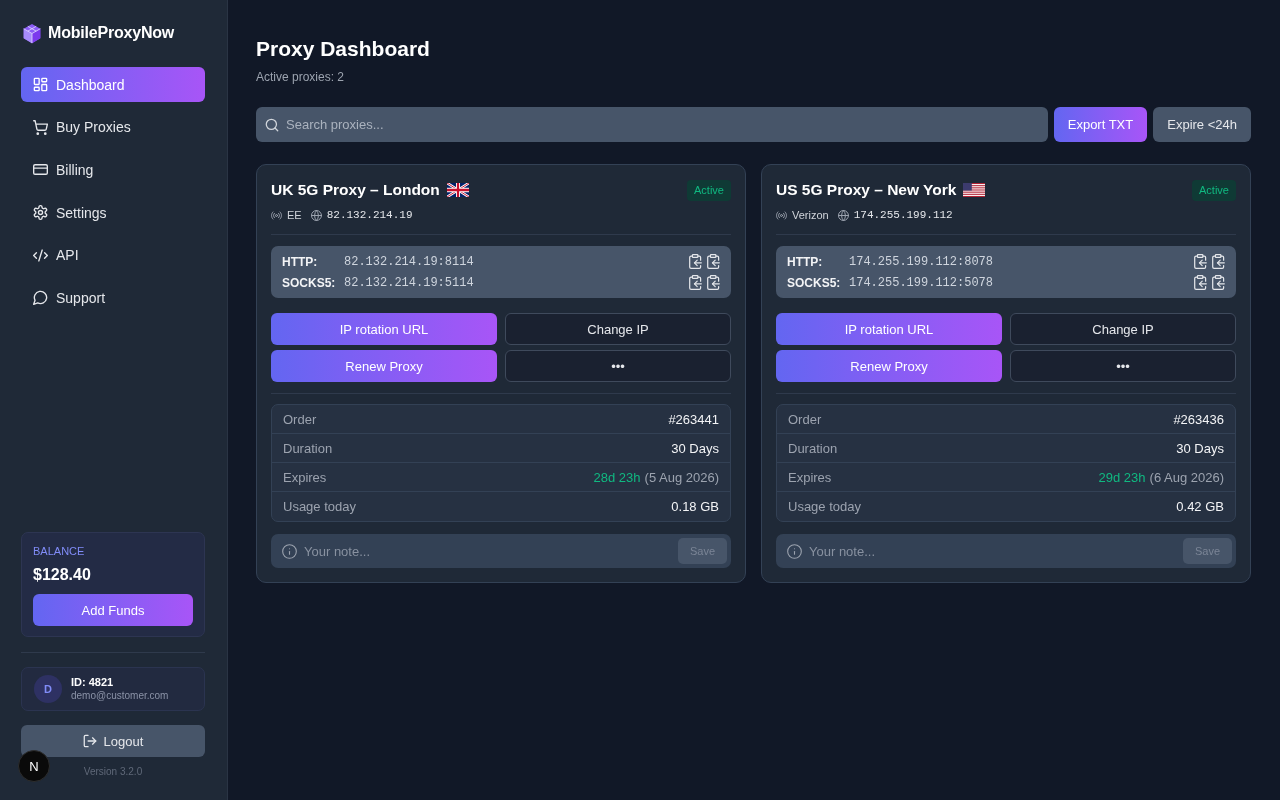  I want to click on detail-value: #263441, so click(693, 419).